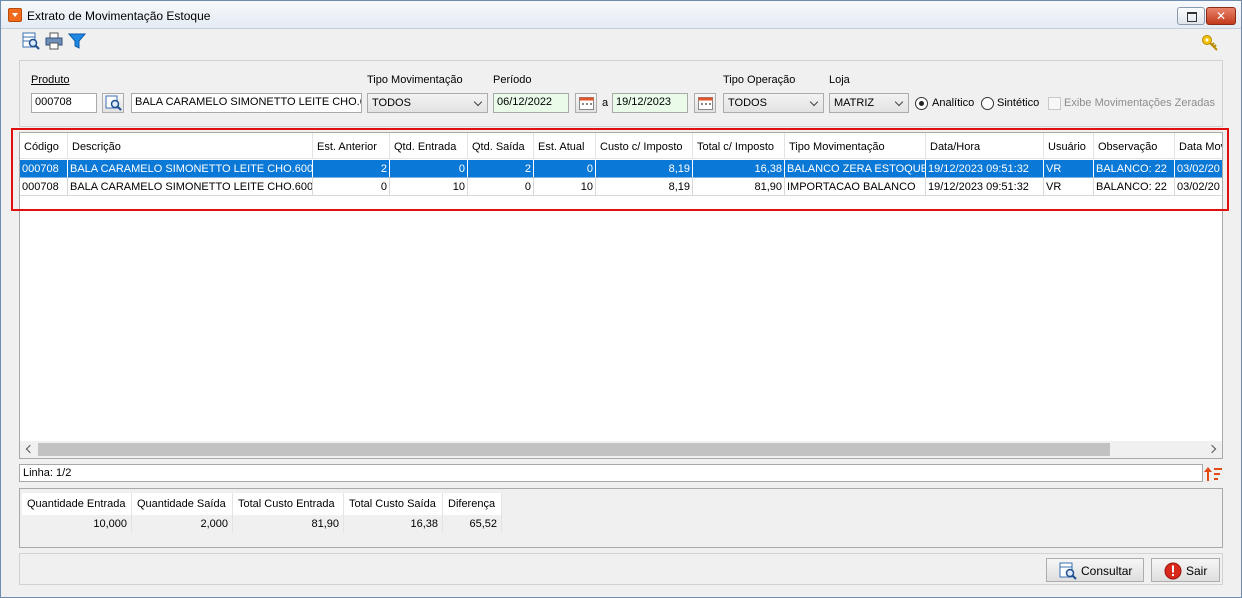 The height and width of the screenshot is (598, 1242). Describe the element at coordinates (1221, 16) in the screenshot. I see `close-button` at that location.